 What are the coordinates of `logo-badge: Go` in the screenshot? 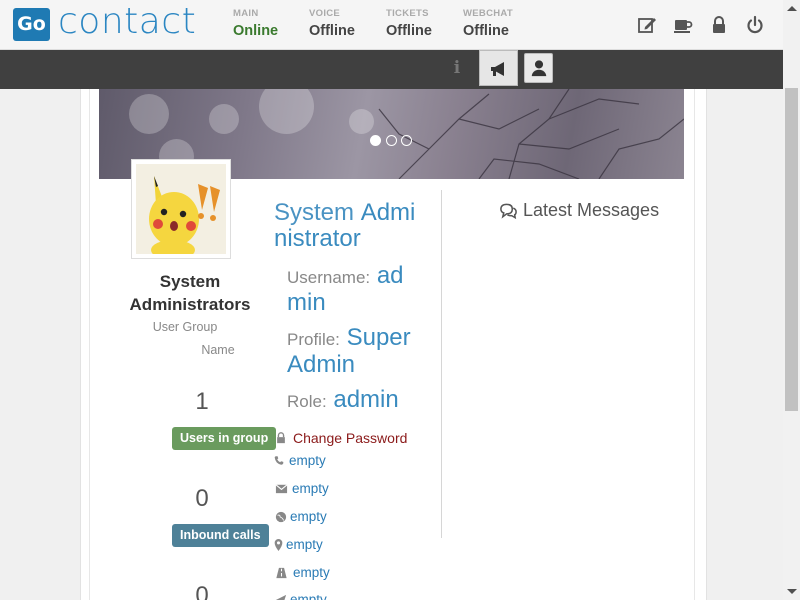 It's located at (31, 24).